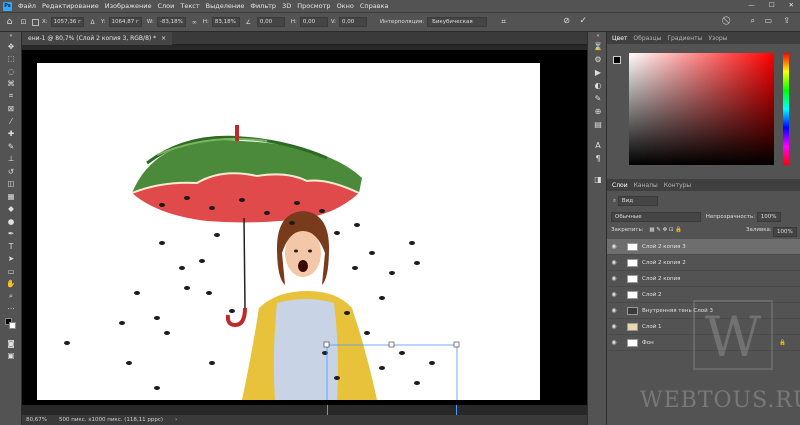 This screenshot has height=425, width=800. Describe the element at coordinates (11, 96) in the screenshot. I see `crop-tool-icon: ⌗` at that location.